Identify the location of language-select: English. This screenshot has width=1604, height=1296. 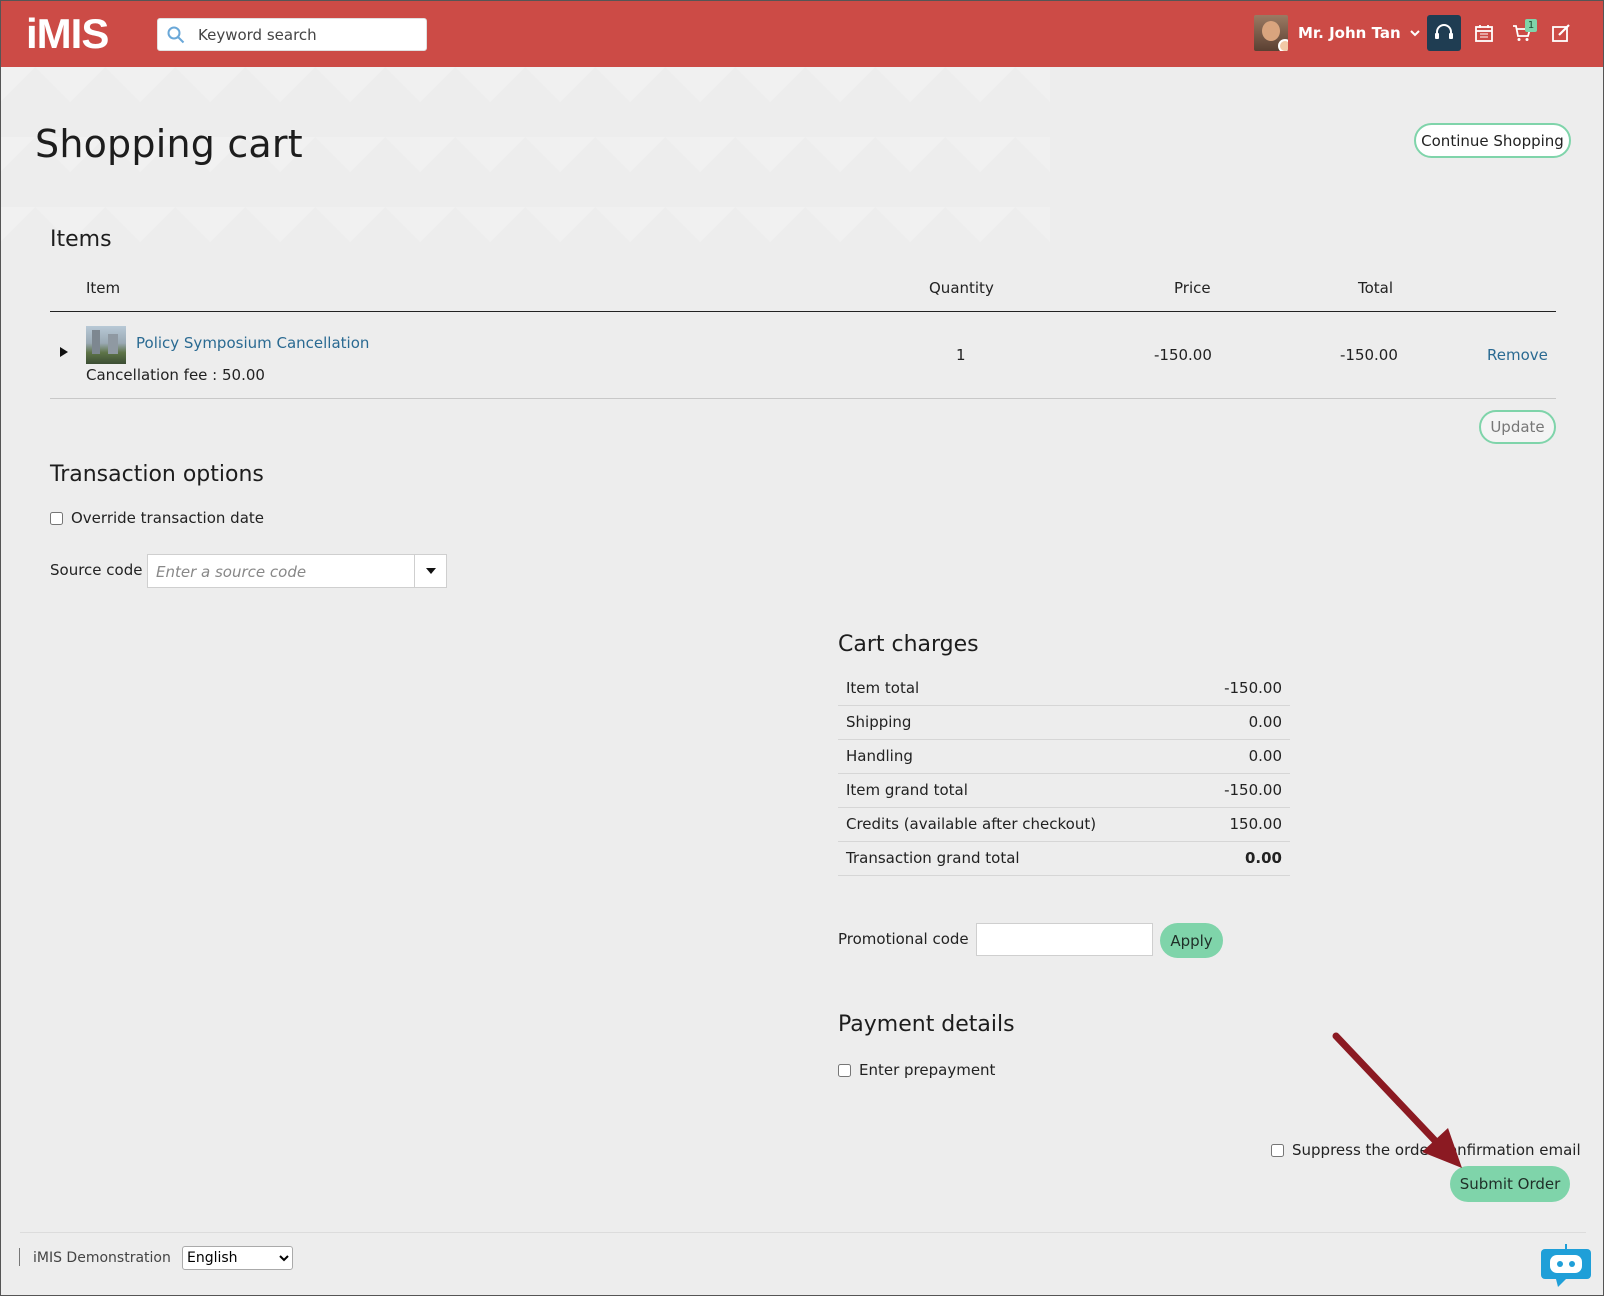
(237, 1258).